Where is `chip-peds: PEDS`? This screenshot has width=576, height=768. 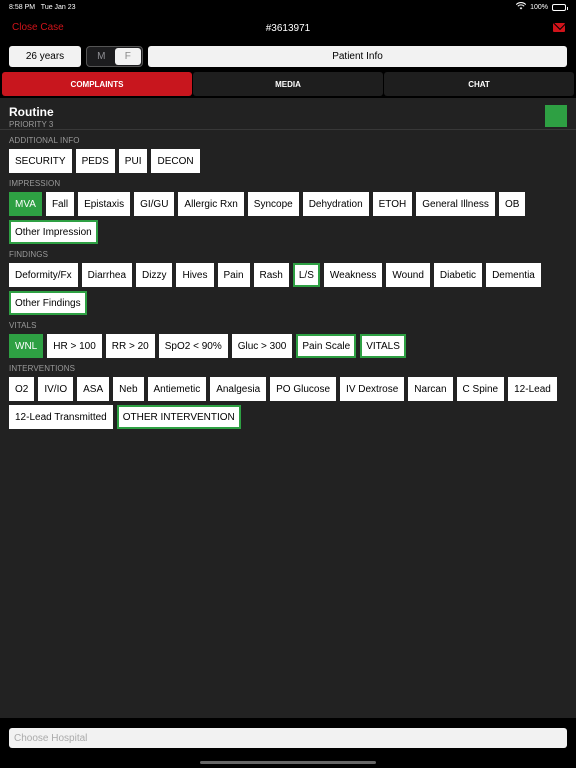 chip-peds: PEDS is located at coordinates (95, 161).